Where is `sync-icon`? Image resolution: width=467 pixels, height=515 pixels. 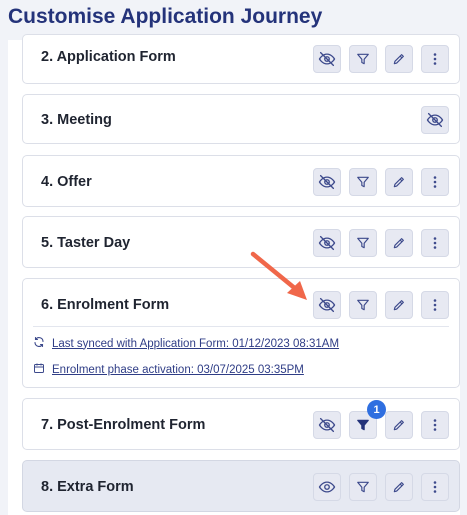
sync-icon is located at coordinates (39, 343).